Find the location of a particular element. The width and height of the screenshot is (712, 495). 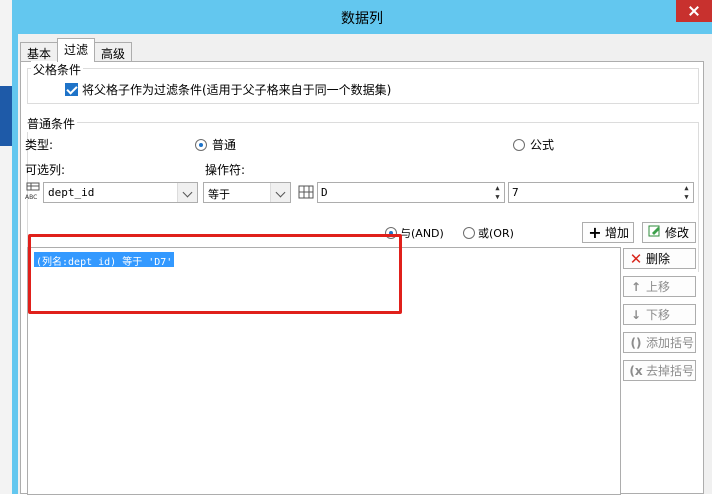

add-bracket-button: () 添加括号 is located at coordinates (659, 342).